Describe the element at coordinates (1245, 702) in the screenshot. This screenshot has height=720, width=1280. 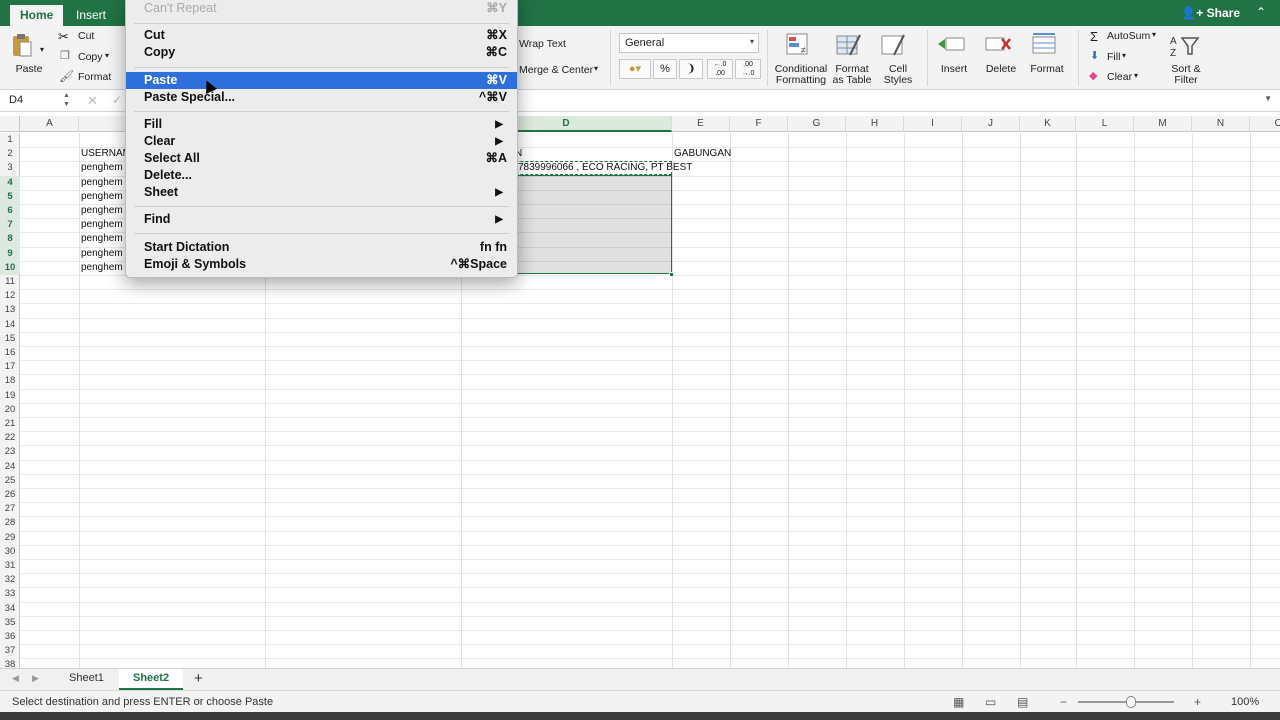
I see `zoom-level: 100%` at that location.